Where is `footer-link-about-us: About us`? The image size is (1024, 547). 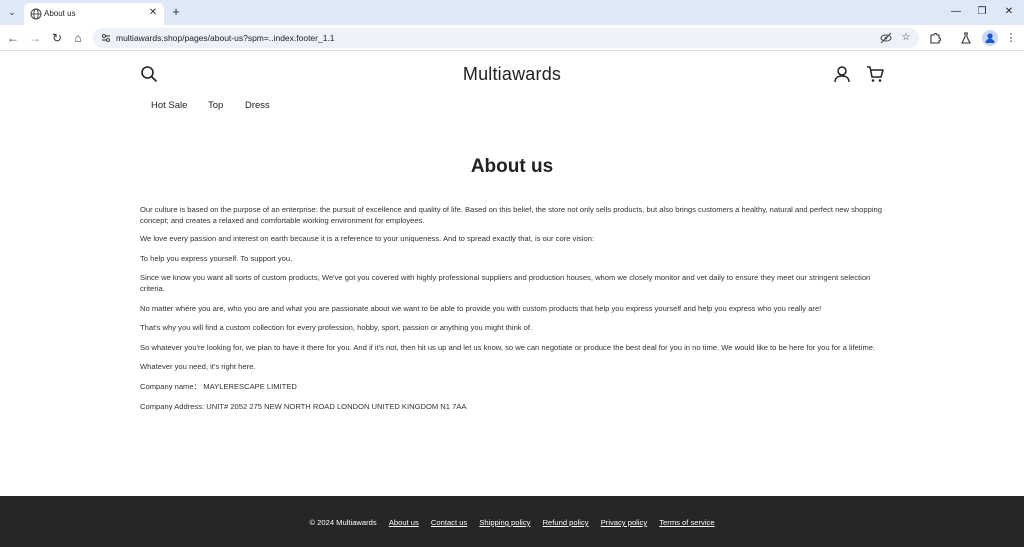 footer-link-about-us: About us is located at coordinates (404, 522).